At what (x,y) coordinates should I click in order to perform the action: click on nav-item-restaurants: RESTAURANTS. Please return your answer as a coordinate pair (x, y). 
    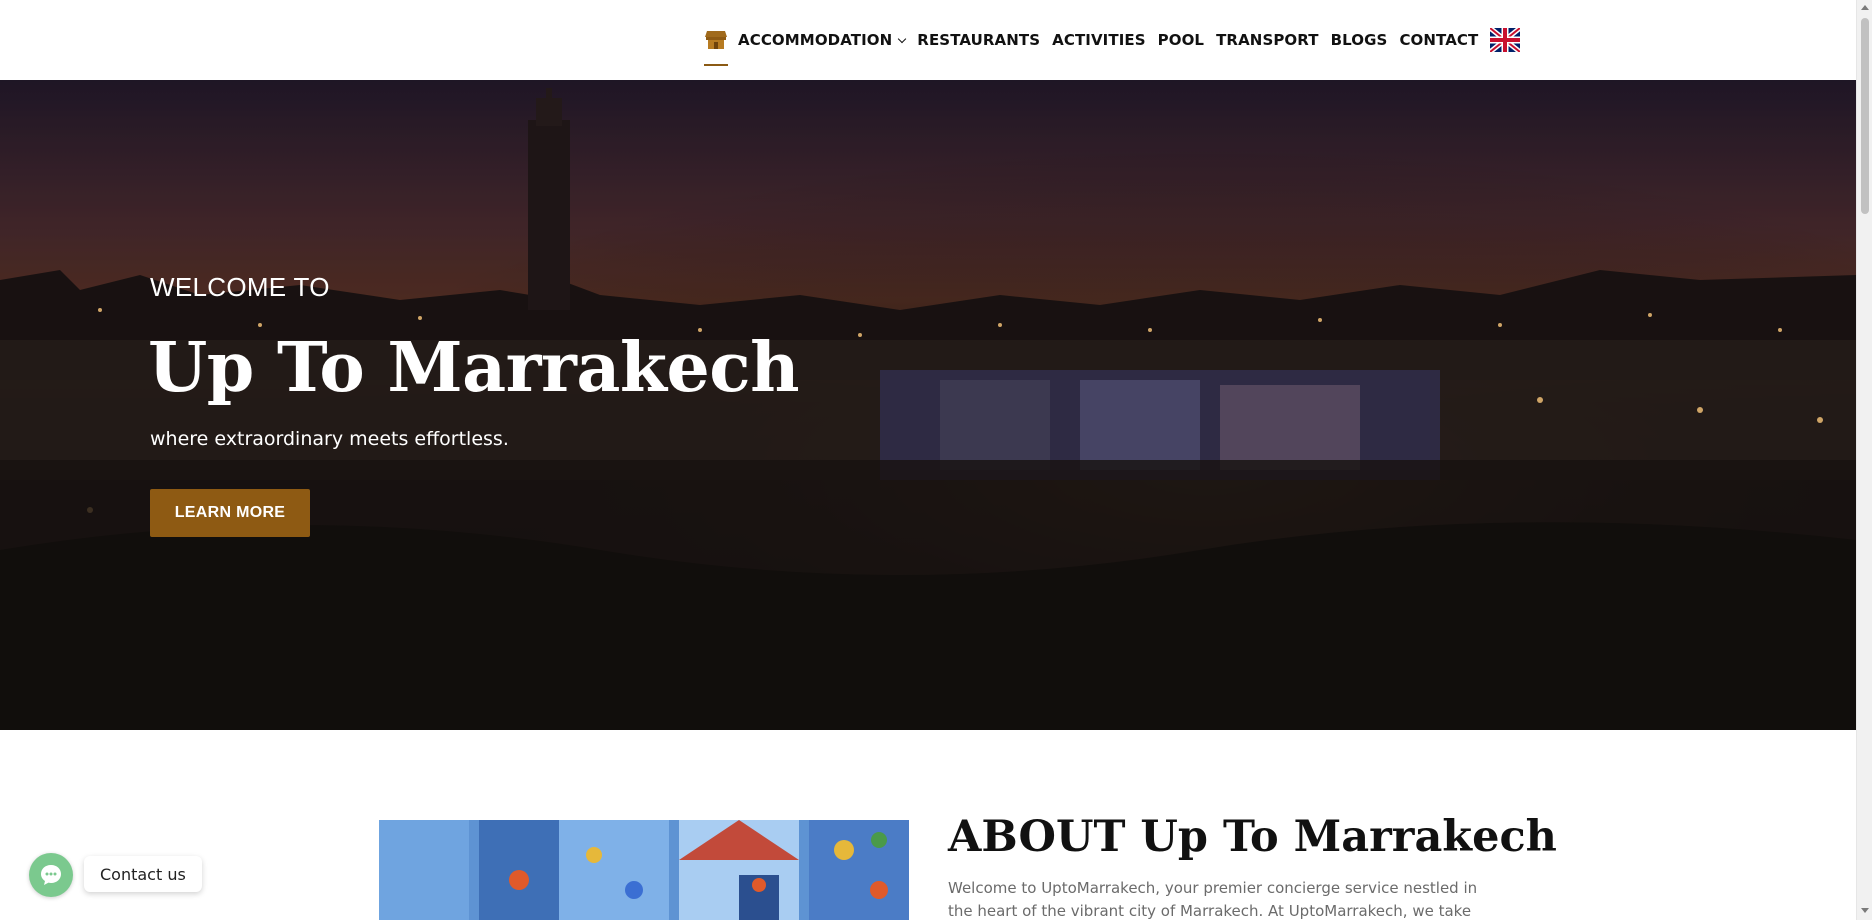
    Looking at the image, I should click on (978, 40).